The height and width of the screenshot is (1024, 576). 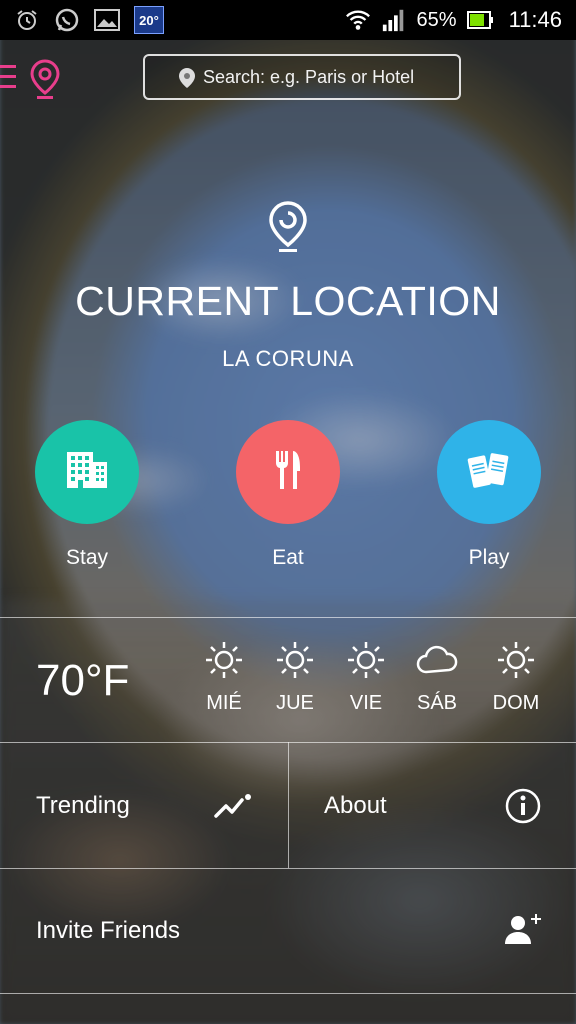 I want to click on location-pin-icon, so click(x=45, y=79).